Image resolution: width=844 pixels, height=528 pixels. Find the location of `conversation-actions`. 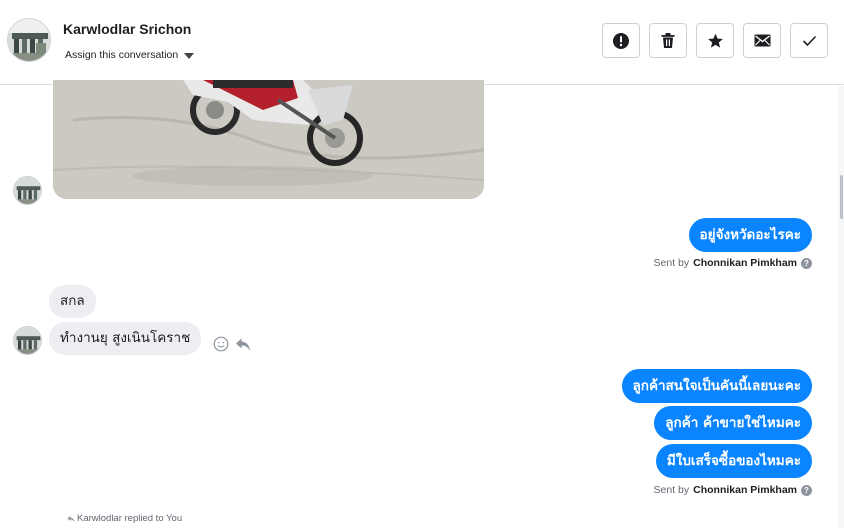

conversation-actions is located at coordinates (715, 40).